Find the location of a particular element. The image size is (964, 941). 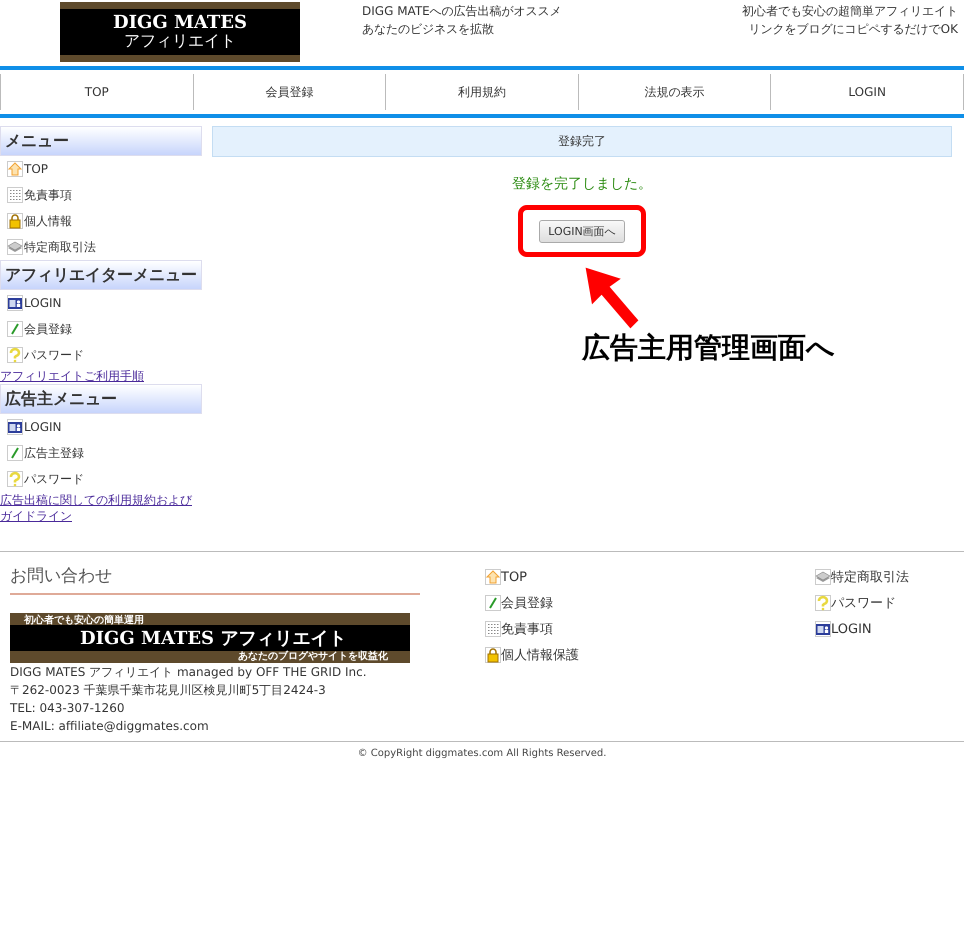

footer-link: 特定商取引法 is located at coordinates (862, 577).